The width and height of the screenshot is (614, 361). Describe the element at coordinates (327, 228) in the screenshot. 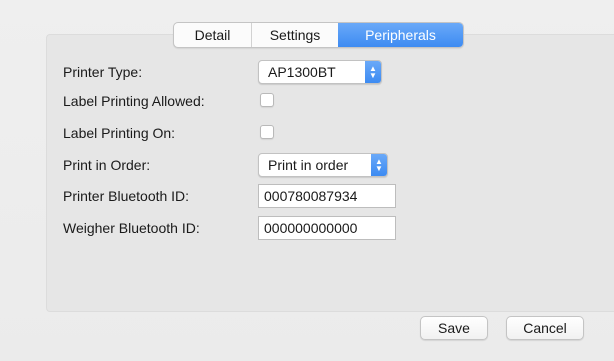

I see `weigher-bluetooth-id-field` at that location.